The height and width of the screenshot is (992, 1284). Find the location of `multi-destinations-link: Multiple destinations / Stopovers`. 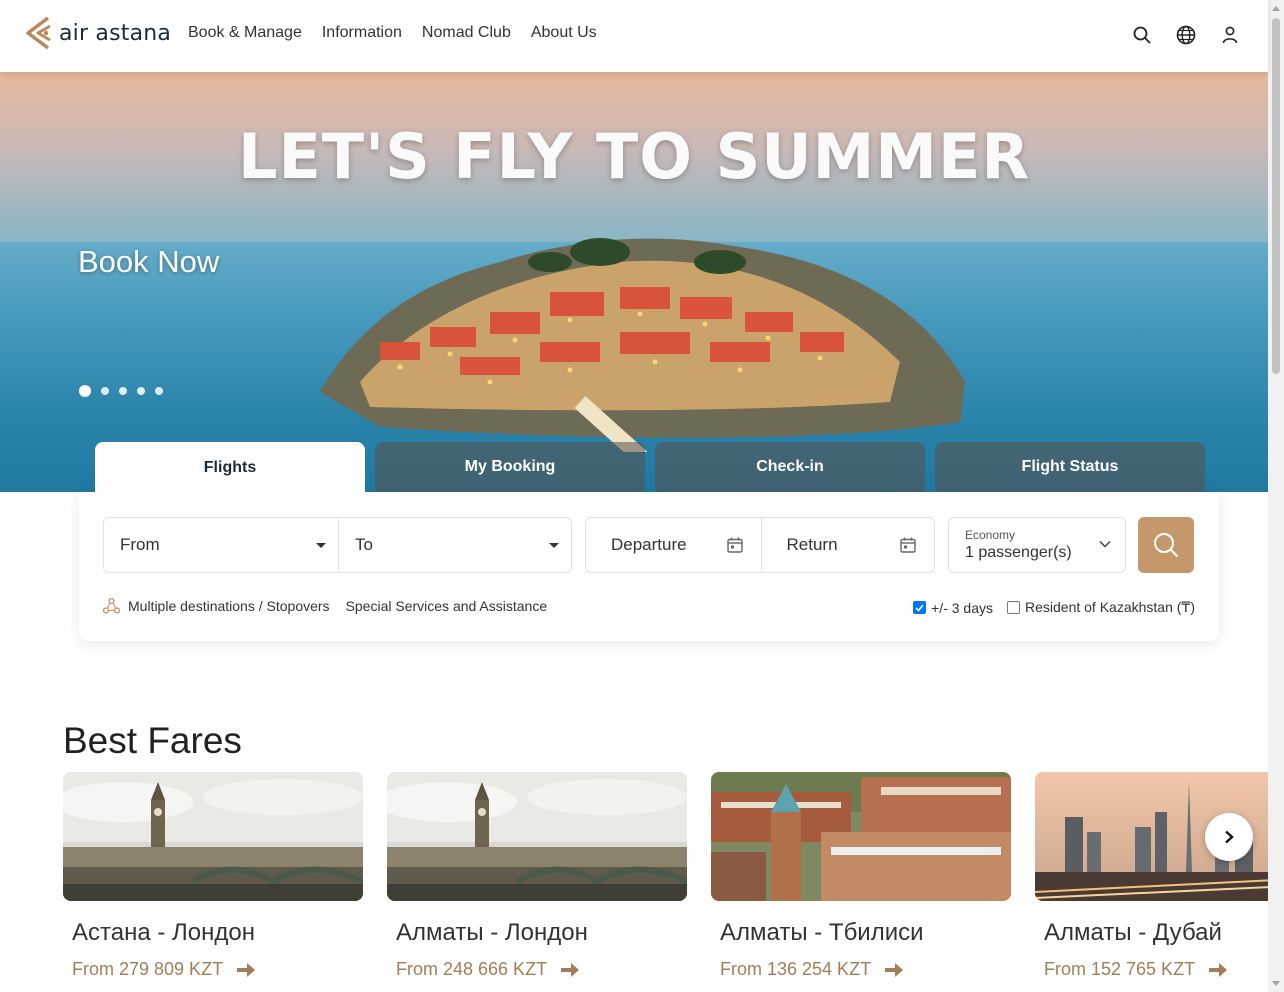

multi-destinations-link: Multiple destinations / Stopovers is located at coordinates (229, 606).